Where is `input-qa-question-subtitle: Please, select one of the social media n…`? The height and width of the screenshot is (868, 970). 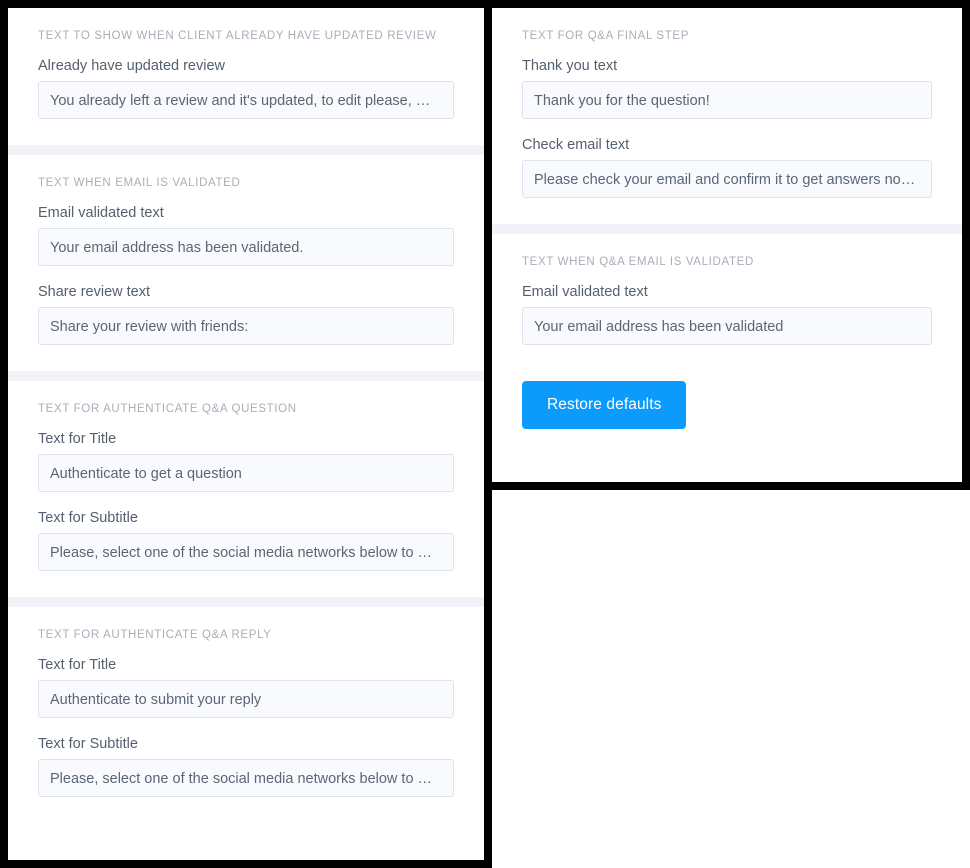 input-qa-question-subtitle: Please, select one of the social media n… is located at coordinates (246, 552).